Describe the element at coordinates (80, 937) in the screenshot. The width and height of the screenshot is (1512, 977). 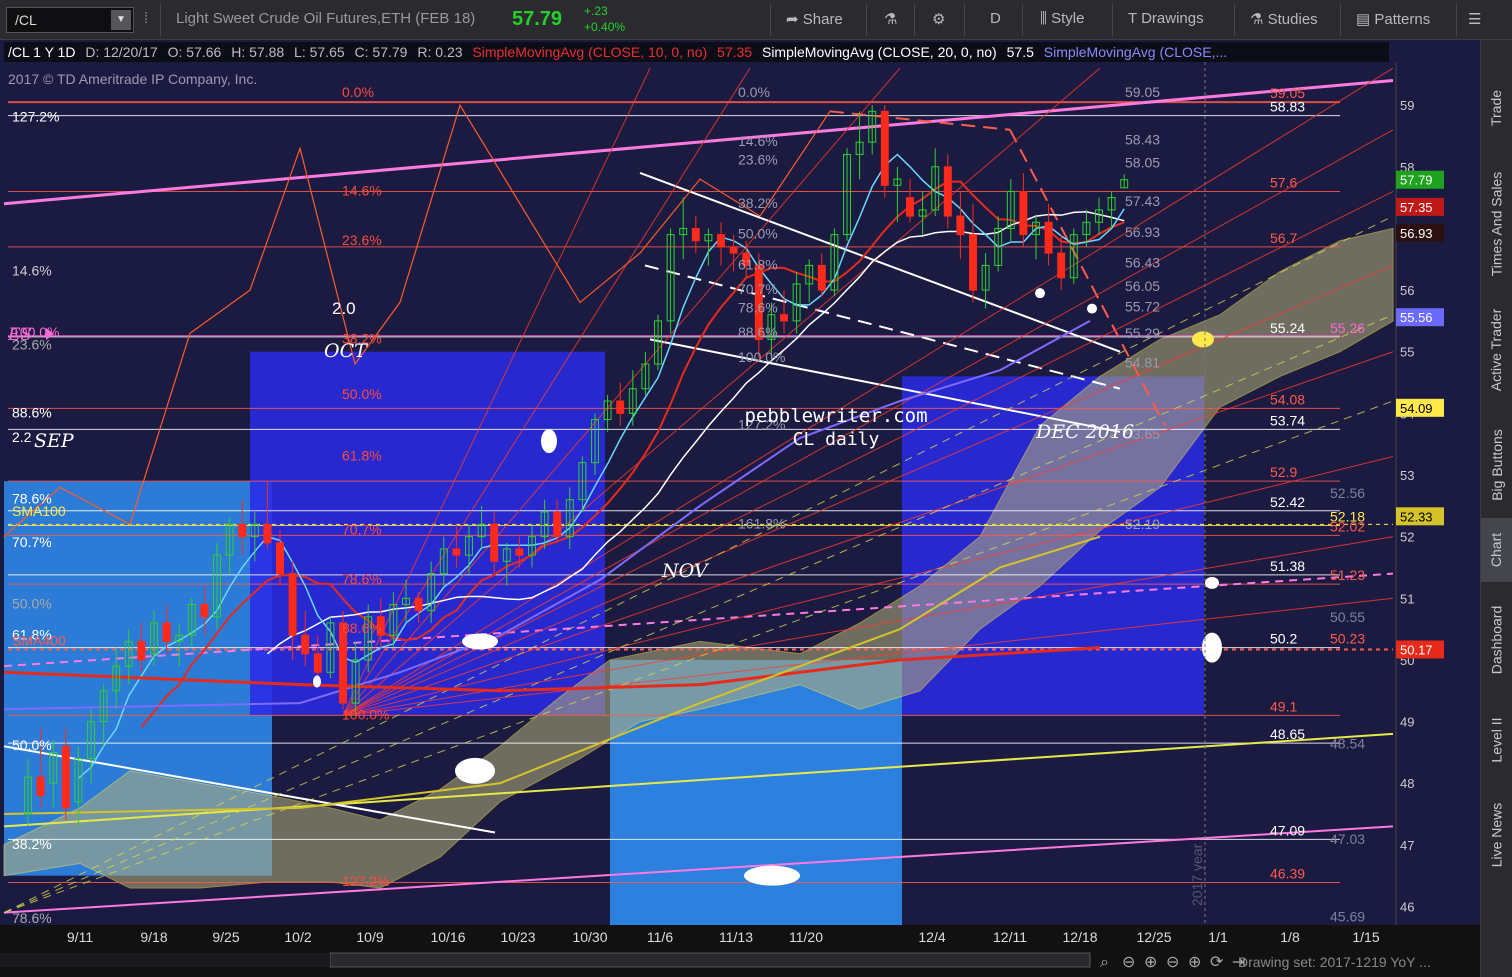
I see `x-tick-label: 9/11` at that location.